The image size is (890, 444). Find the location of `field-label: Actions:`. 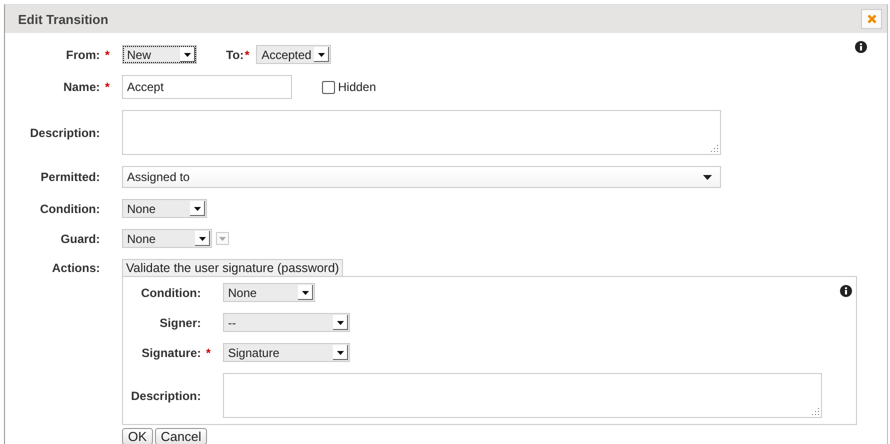

field-label: Actions: is located at coordinates (75, 267).